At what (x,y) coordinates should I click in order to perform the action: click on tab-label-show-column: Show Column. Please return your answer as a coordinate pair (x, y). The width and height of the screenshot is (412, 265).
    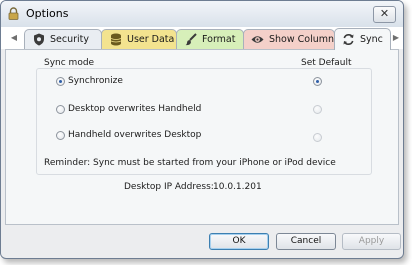
    Looking at the image, I should click on (302, 39).